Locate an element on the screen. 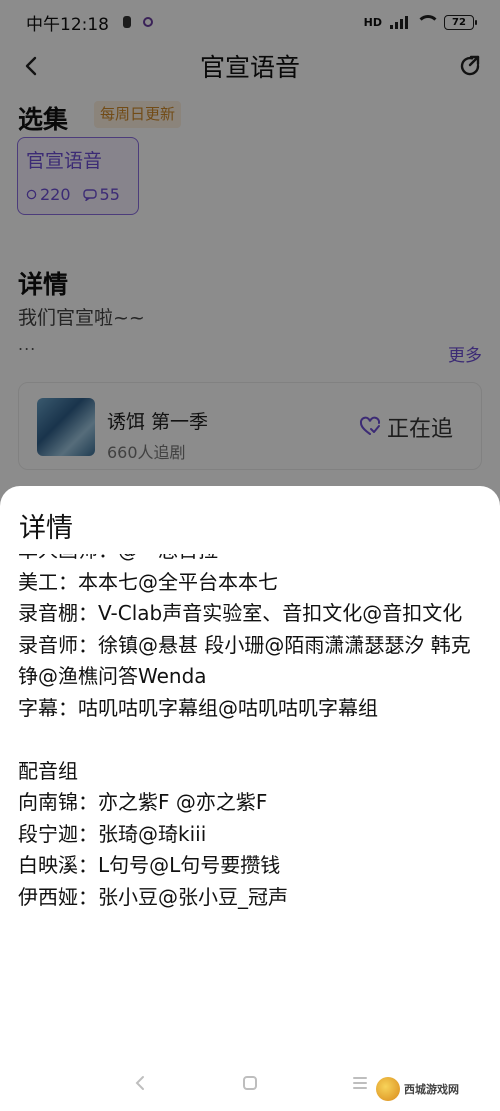  cast-line: 向南锦：亦之紫F @亦之紫F is located at coordinates (143, 802).